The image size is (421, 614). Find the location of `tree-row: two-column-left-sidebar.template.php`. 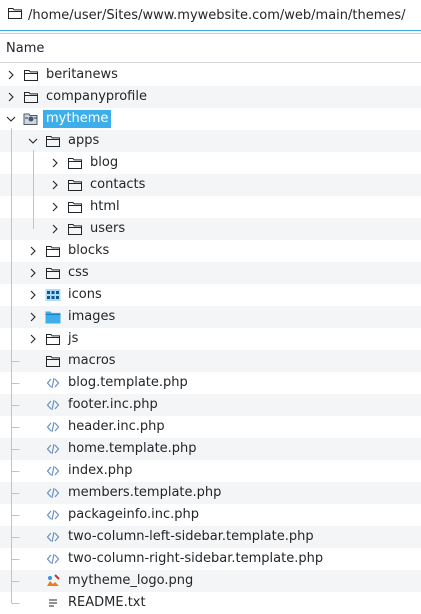

tree-row: two-column-left-sidebar.template.php is located at coordinates (210, 537).